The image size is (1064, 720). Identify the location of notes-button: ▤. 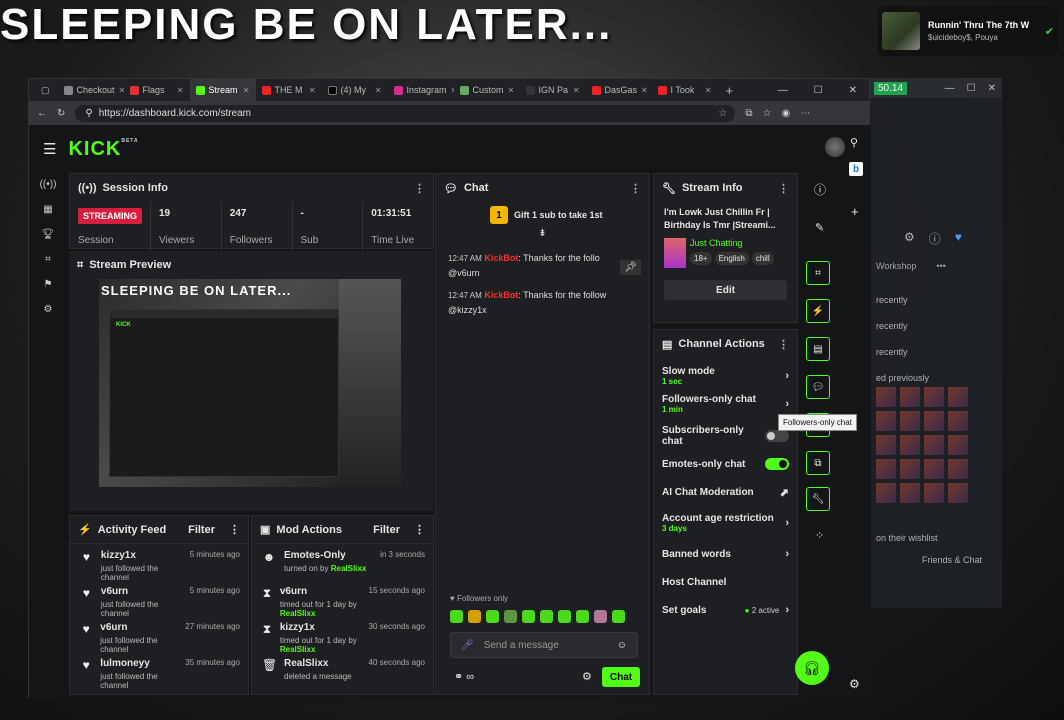
(818, 349).